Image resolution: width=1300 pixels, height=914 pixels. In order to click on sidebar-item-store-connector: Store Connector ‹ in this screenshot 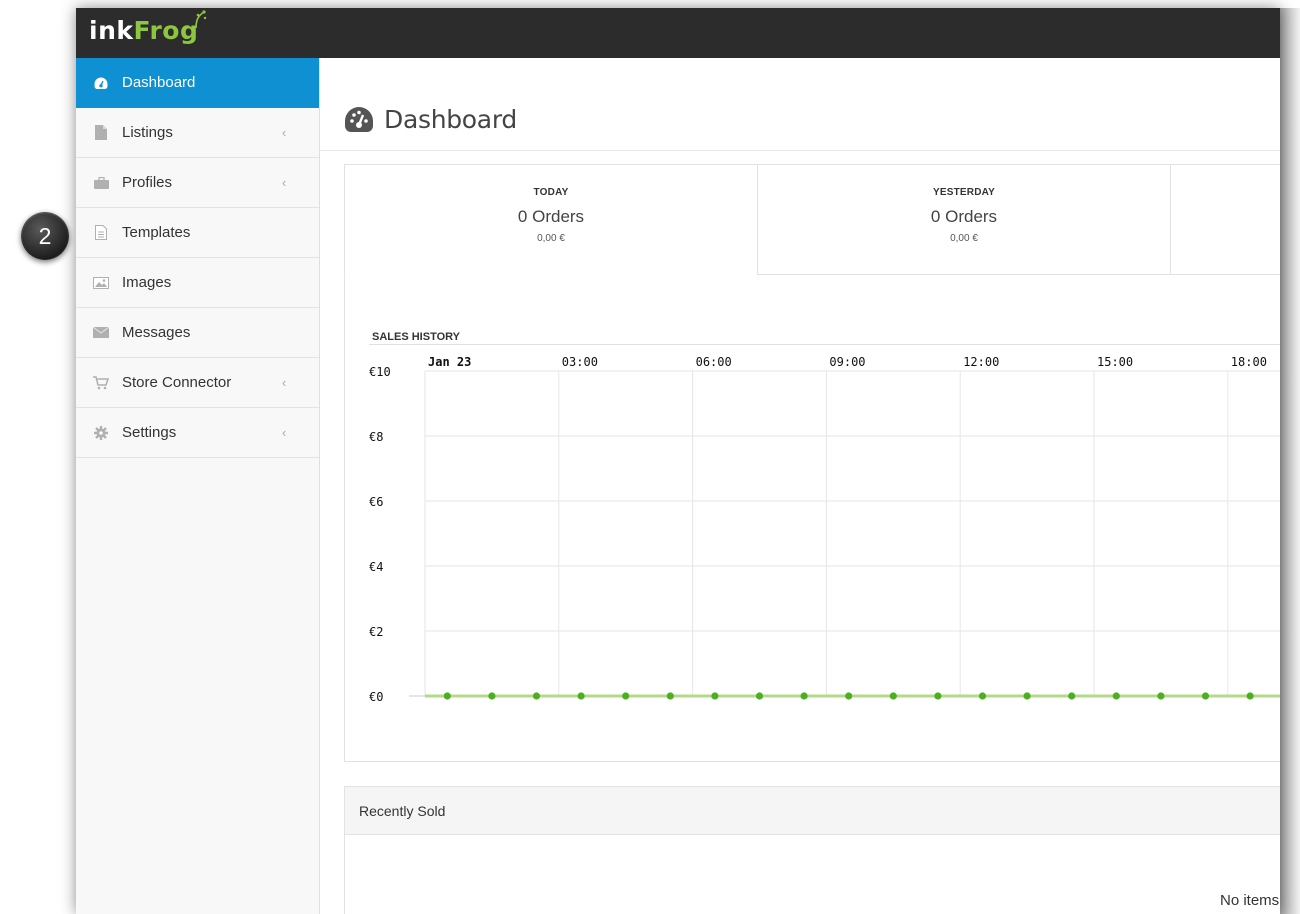, I will do `click(197, 383)`.